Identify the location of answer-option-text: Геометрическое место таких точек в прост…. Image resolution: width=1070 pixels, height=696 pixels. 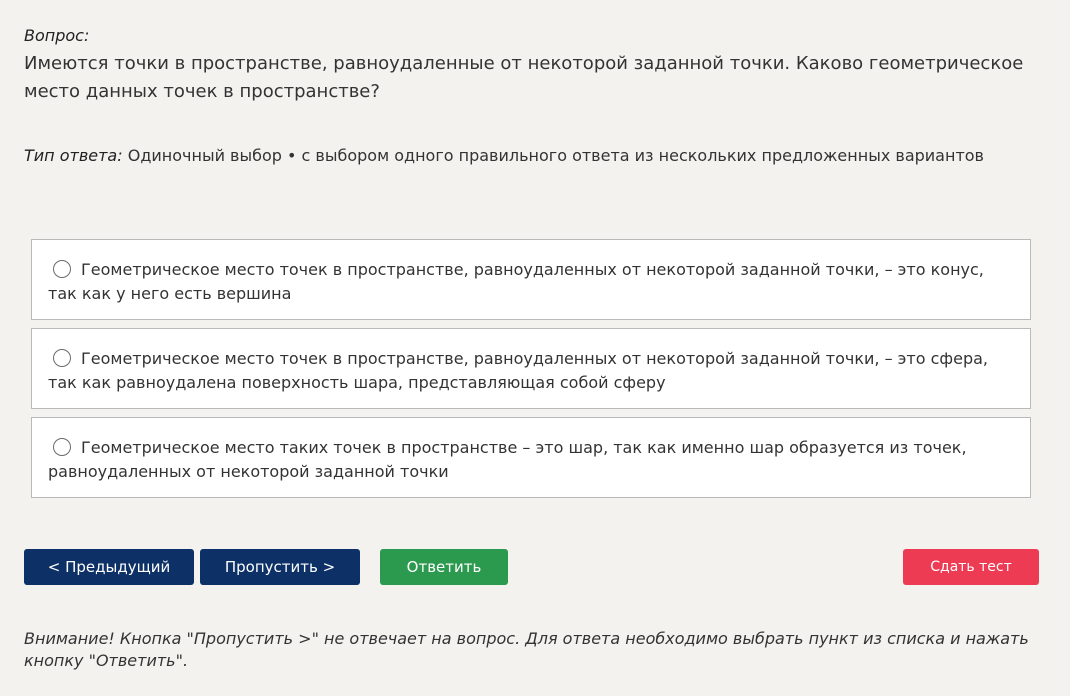
(507, 459).